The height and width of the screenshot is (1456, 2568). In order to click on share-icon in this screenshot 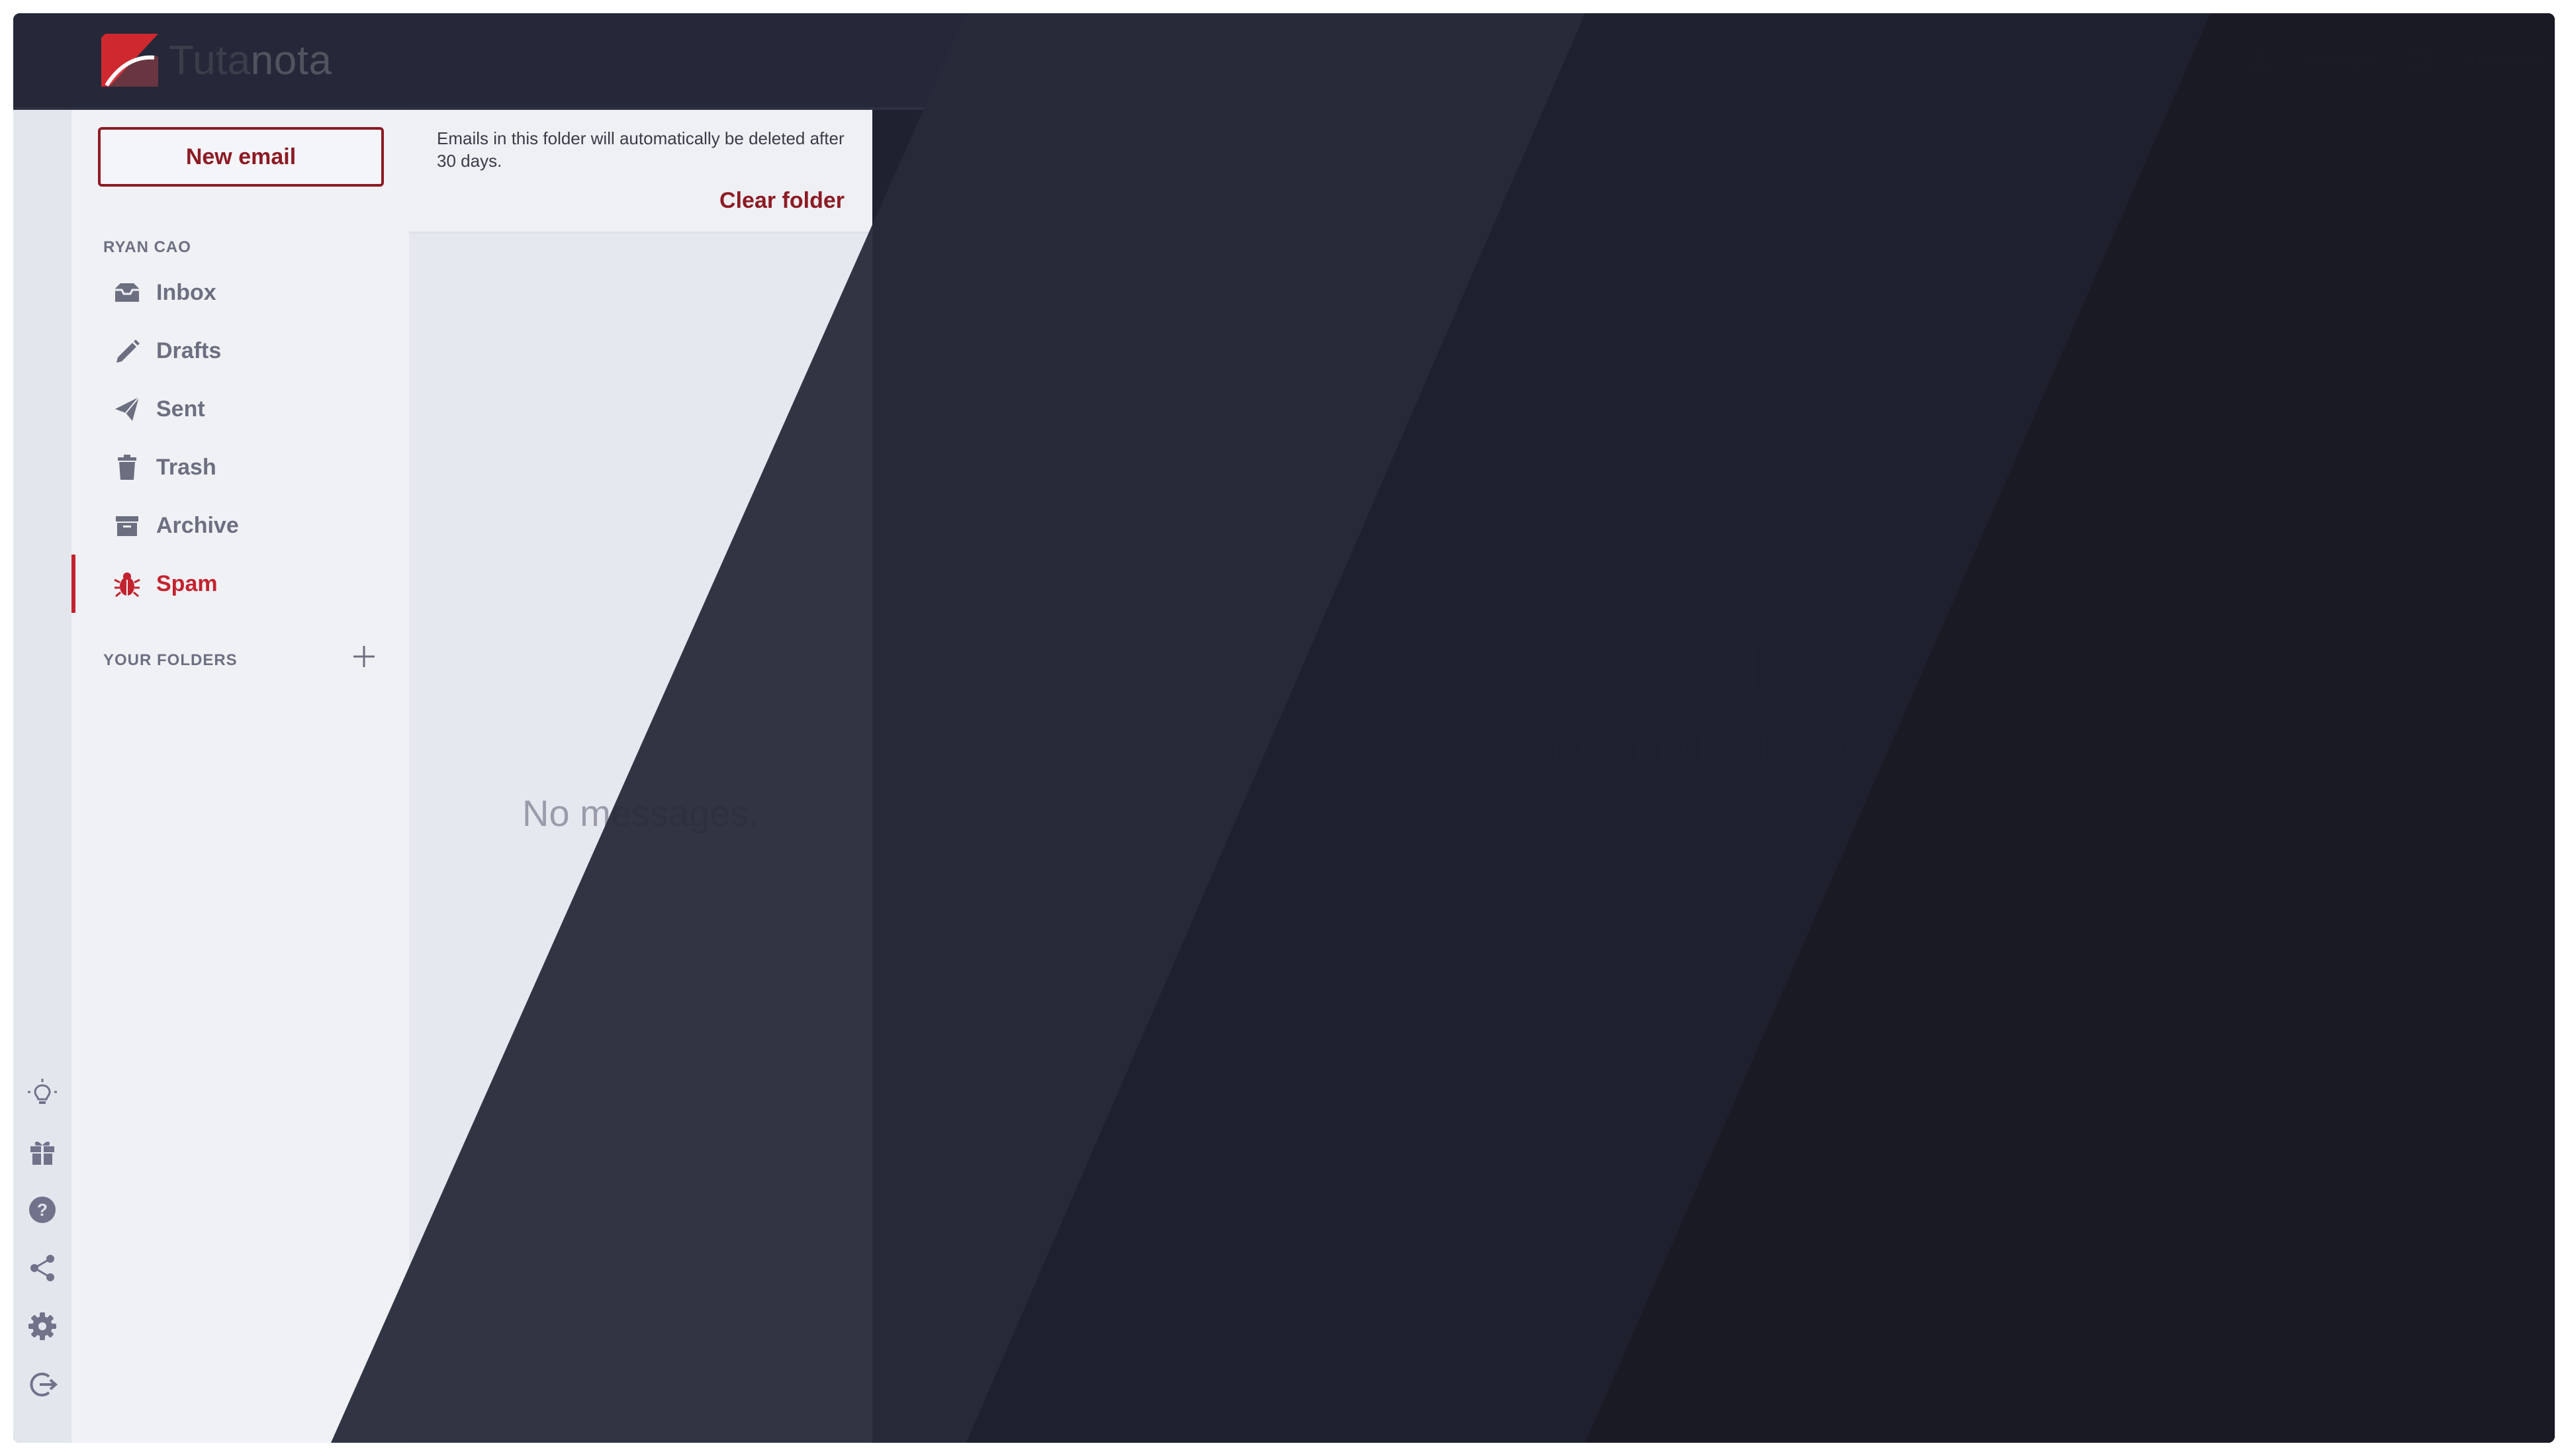, I will do `click(42, 1268)`.